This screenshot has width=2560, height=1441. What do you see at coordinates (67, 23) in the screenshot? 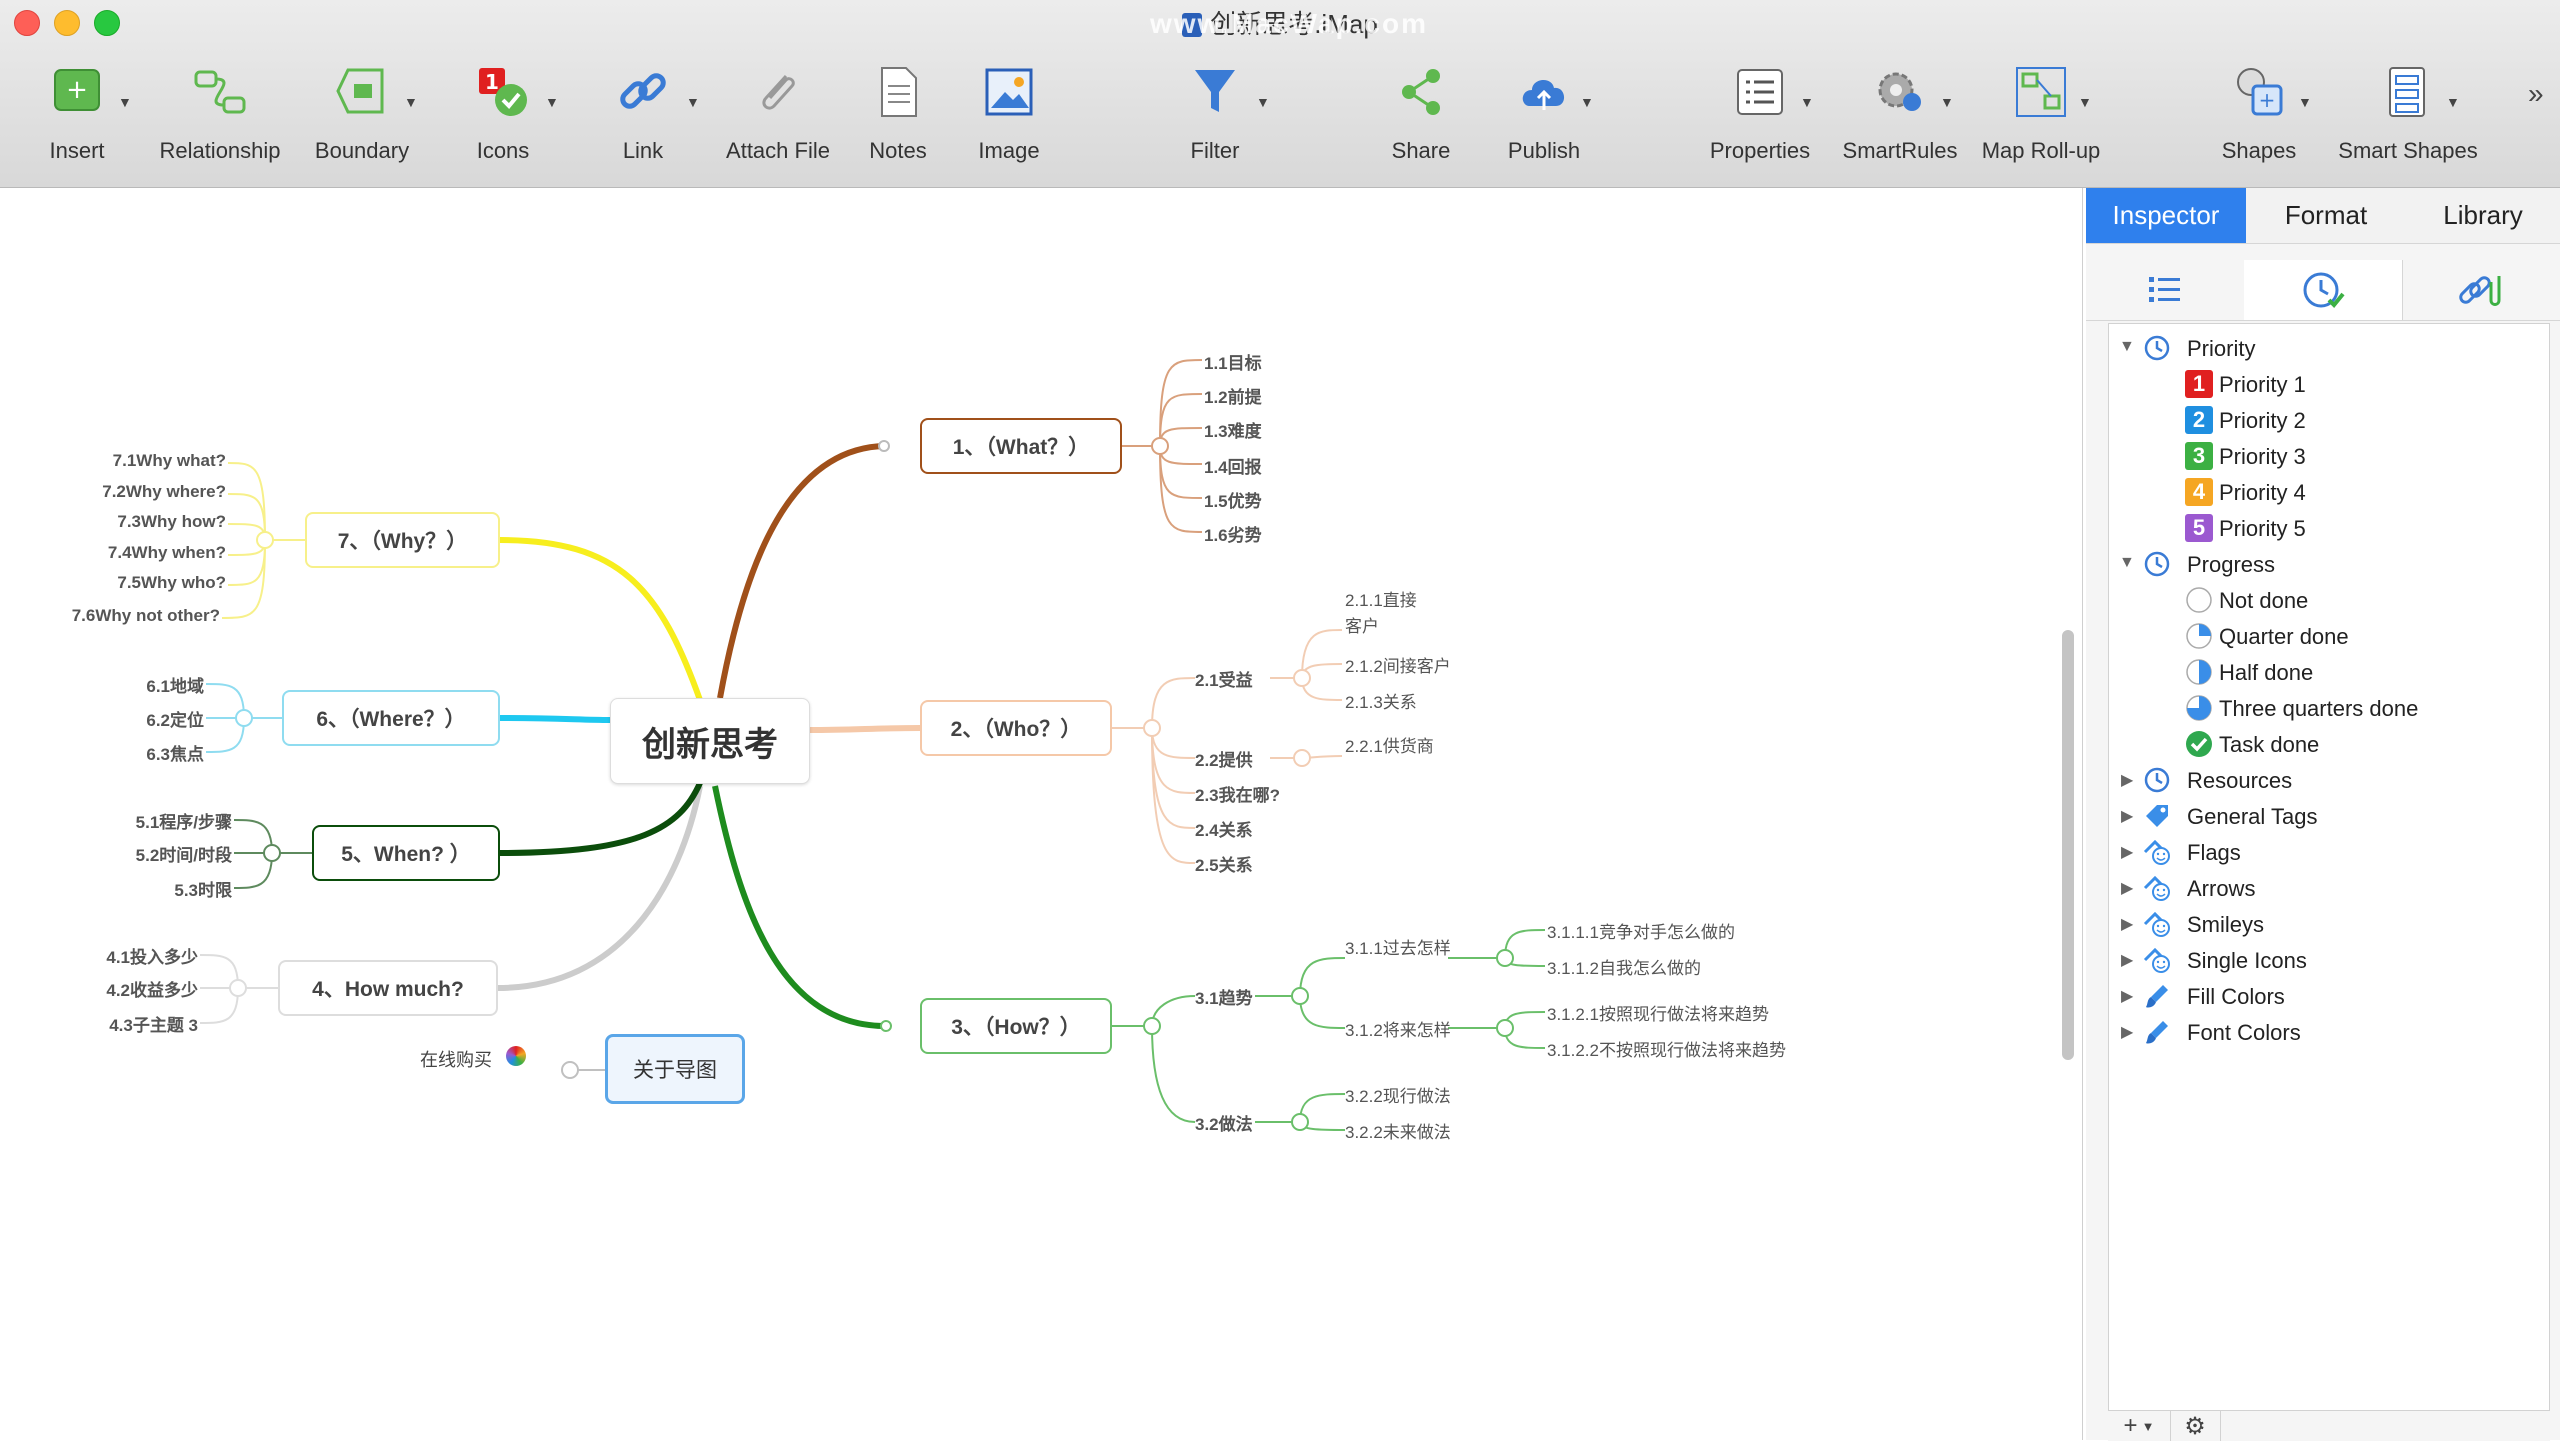
I see `minimize-window-button` at bounding box center [67, 23].